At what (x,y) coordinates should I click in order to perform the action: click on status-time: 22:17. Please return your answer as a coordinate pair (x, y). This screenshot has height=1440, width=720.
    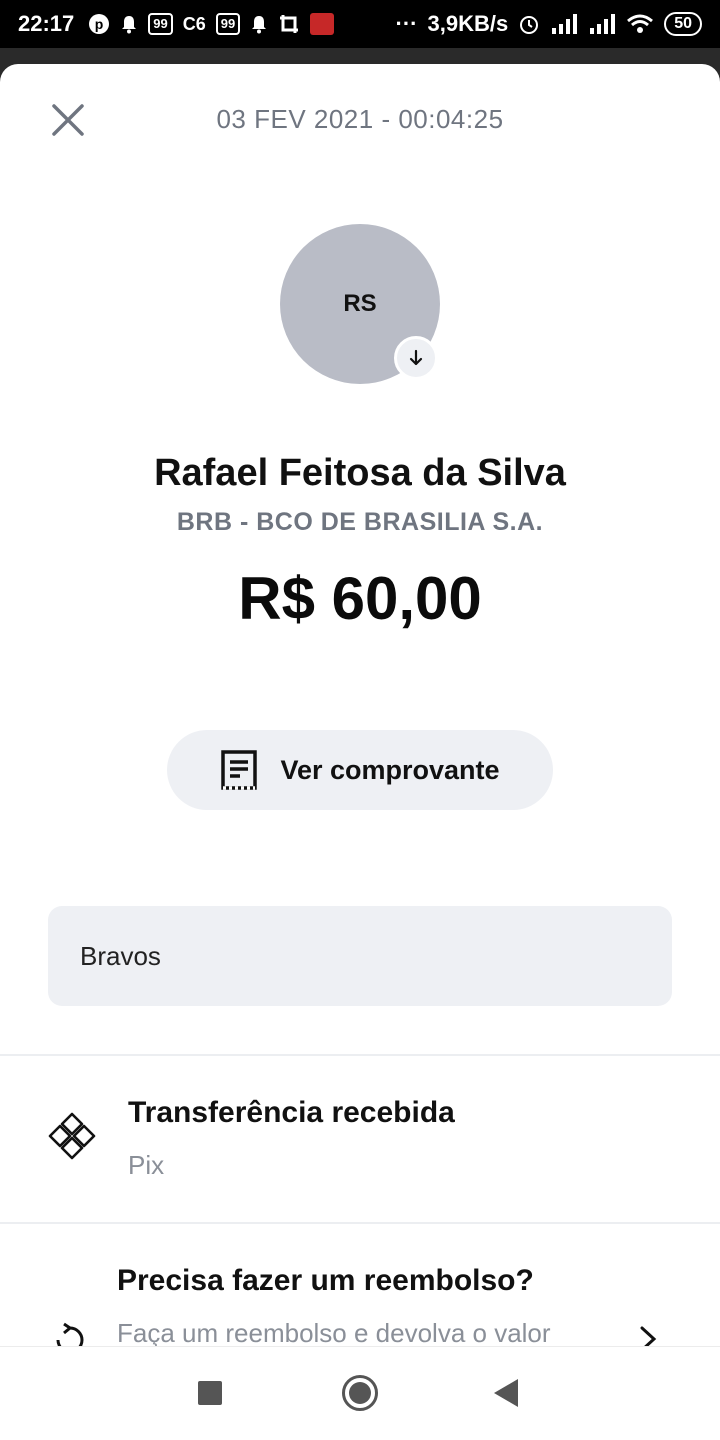
    Looking at the image, I should click on (46, 23).